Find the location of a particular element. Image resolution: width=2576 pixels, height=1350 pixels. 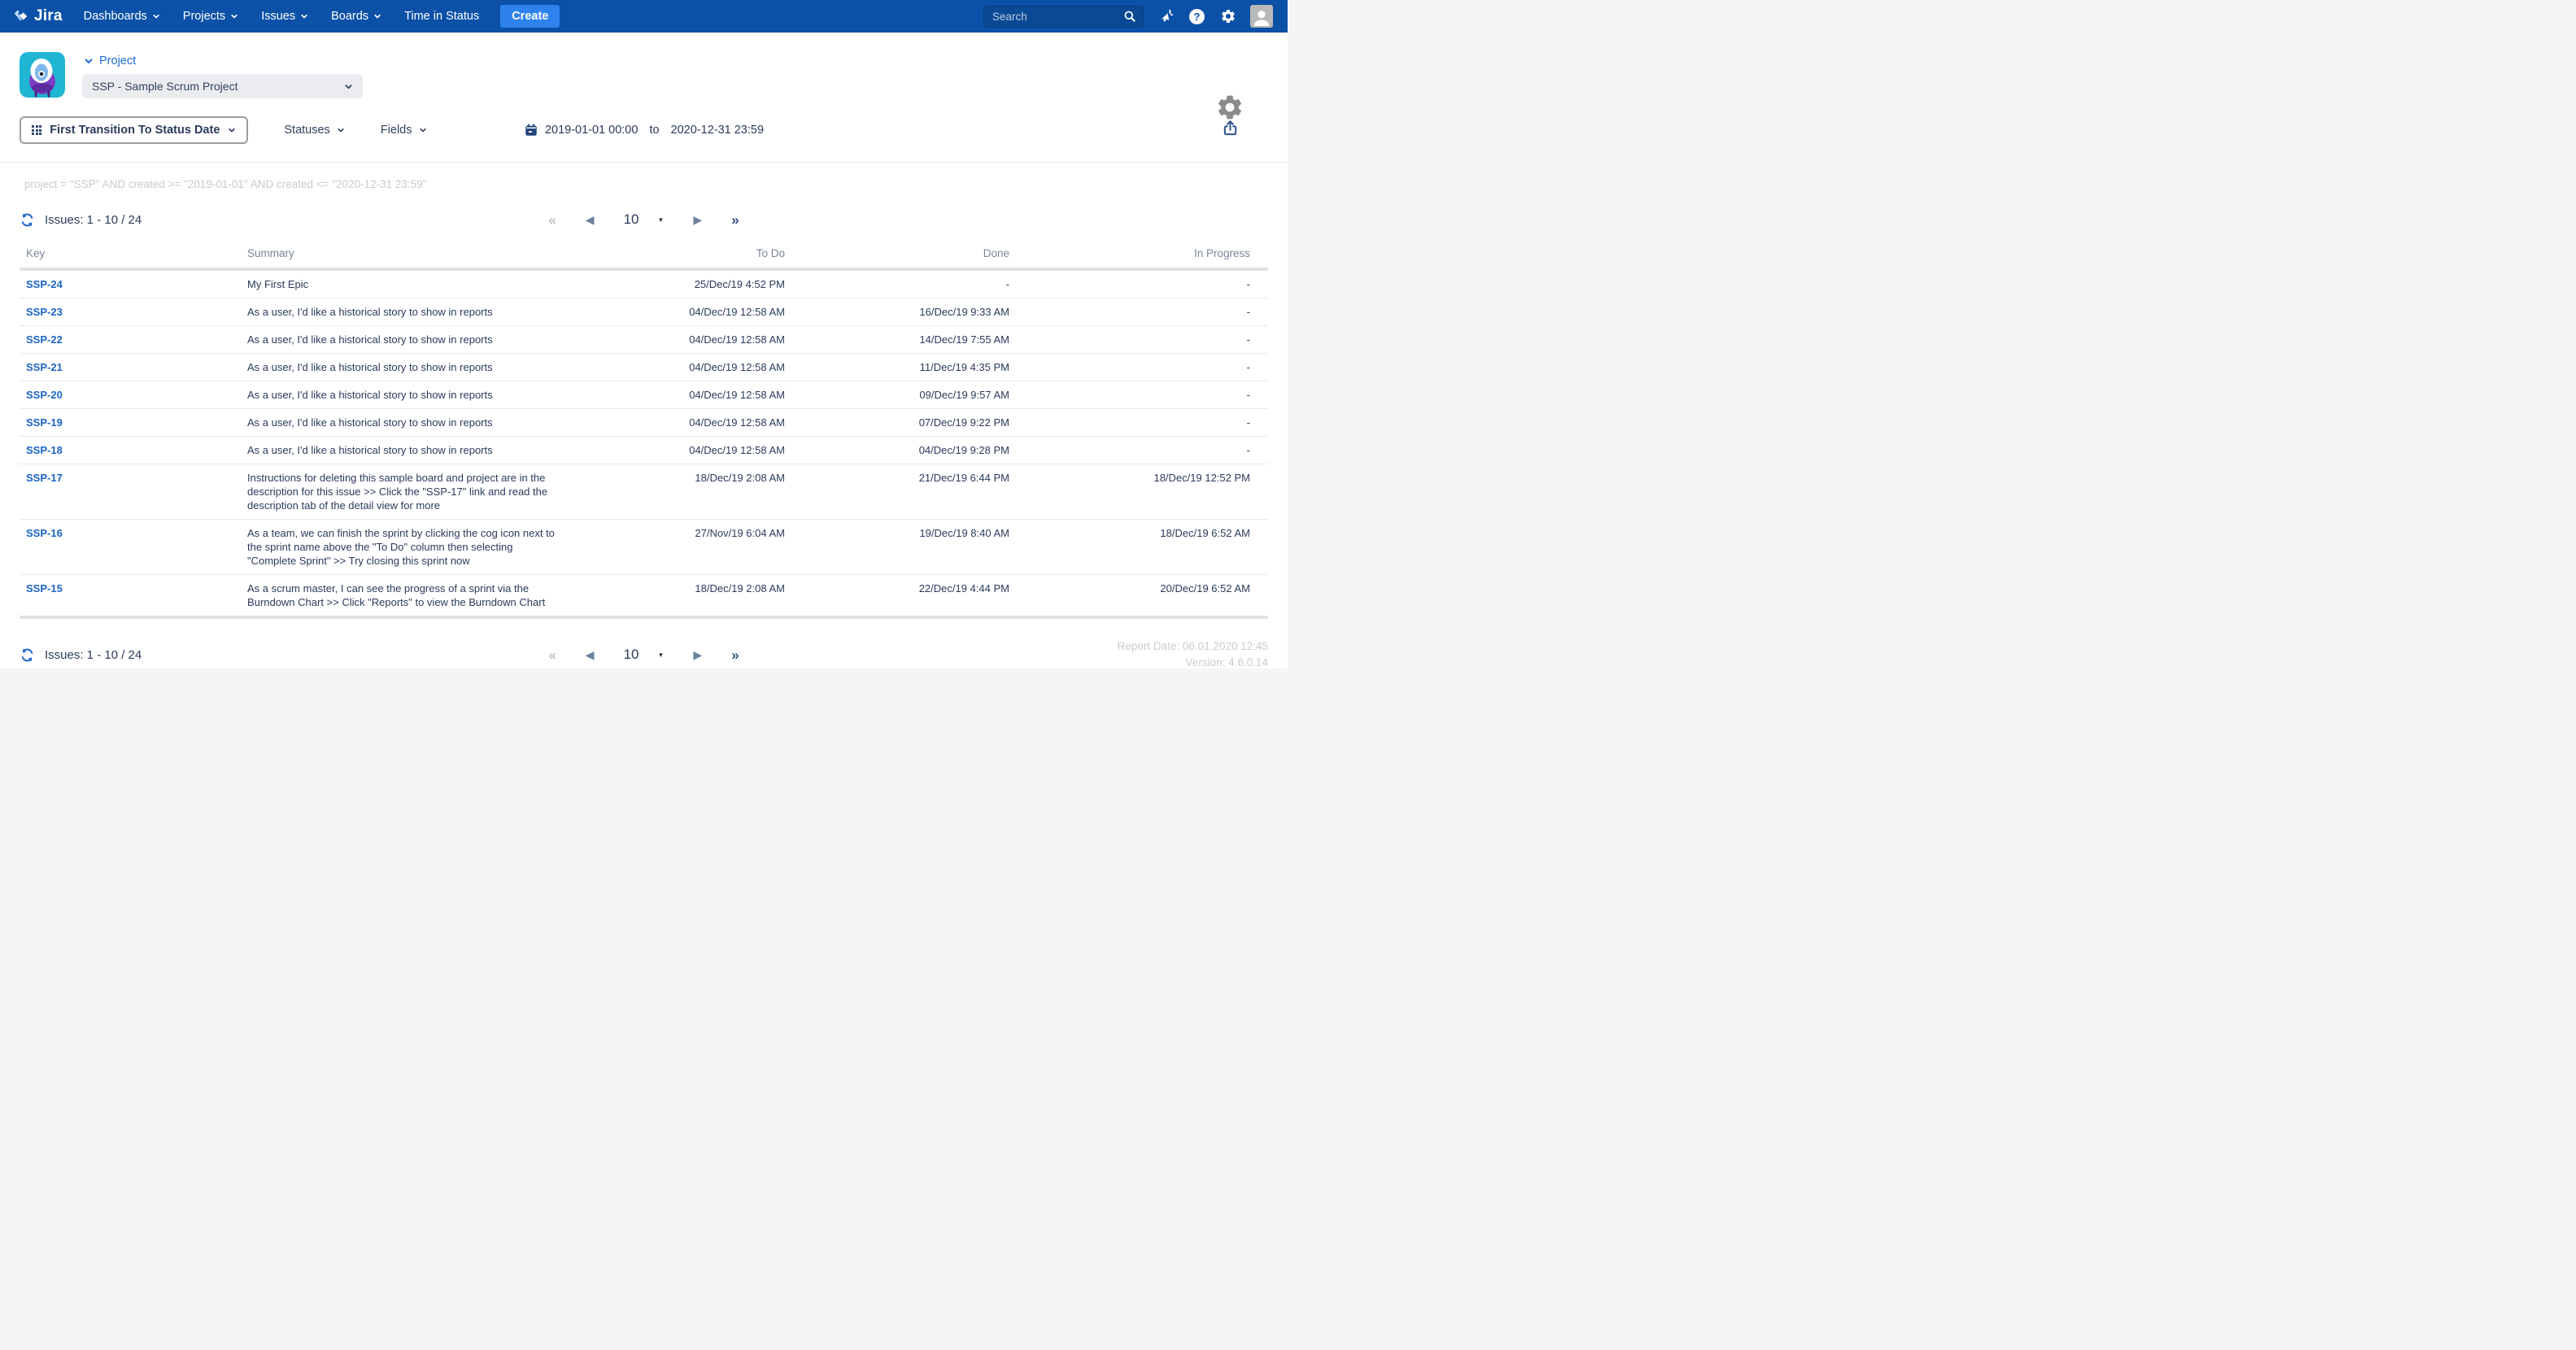

todo-date: 18/Dec/19 2:08 AM is located at coordinates (674, 595).